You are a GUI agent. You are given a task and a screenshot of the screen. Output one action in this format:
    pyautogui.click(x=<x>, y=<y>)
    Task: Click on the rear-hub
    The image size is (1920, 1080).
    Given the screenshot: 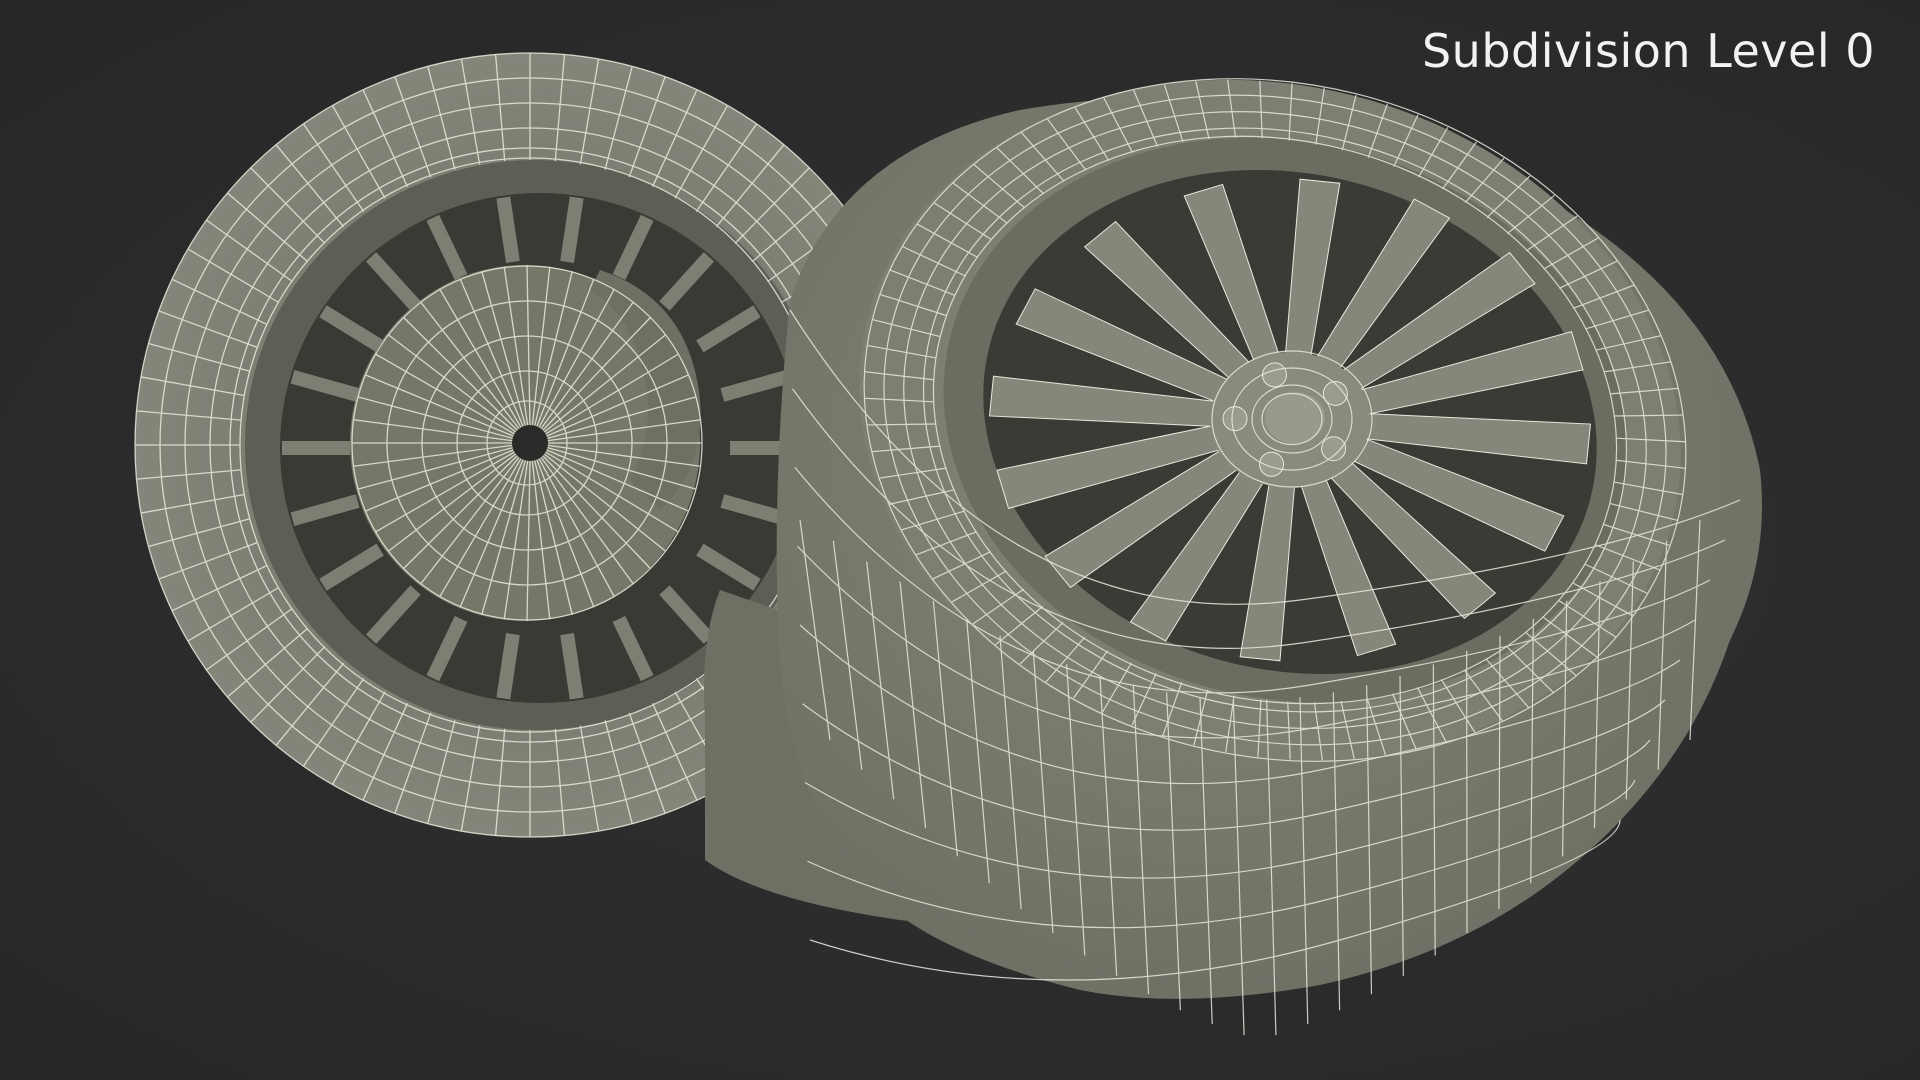 What is the action you would take?
    pyautogui.click(x=530, y=443)
    